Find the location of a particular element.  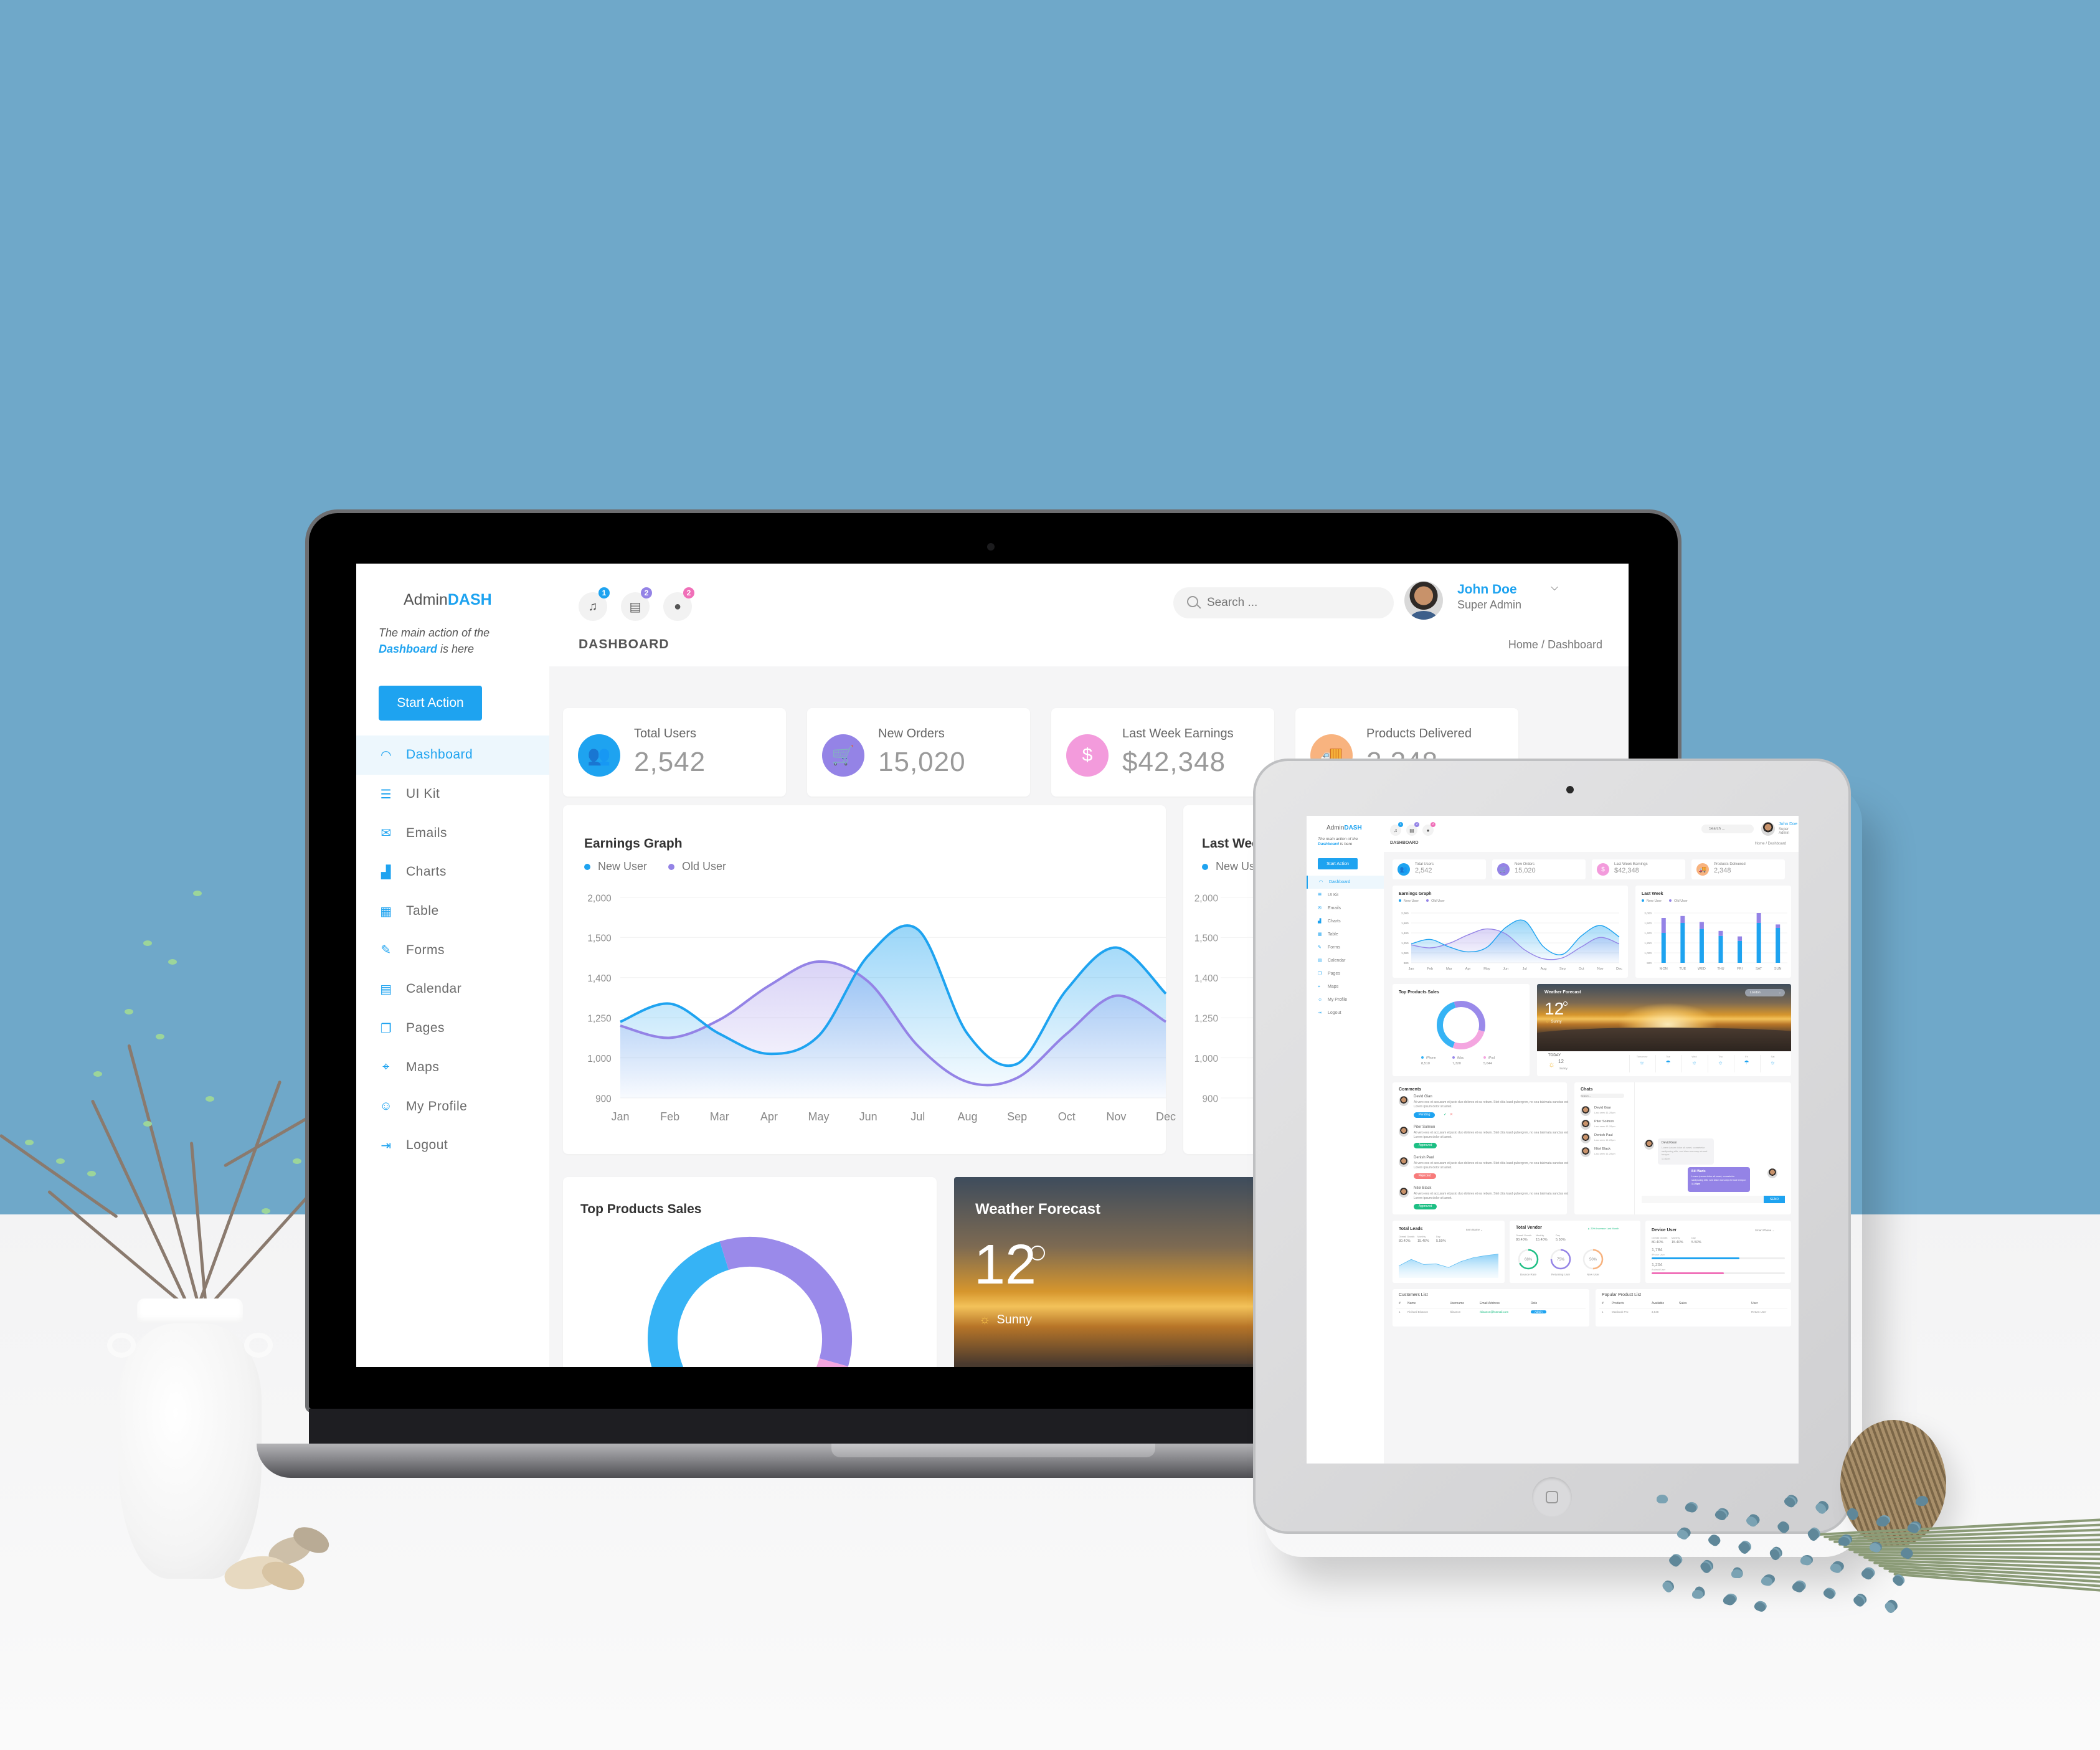

comment-status-badge: Approved is located at coordinates (1425, 1145).